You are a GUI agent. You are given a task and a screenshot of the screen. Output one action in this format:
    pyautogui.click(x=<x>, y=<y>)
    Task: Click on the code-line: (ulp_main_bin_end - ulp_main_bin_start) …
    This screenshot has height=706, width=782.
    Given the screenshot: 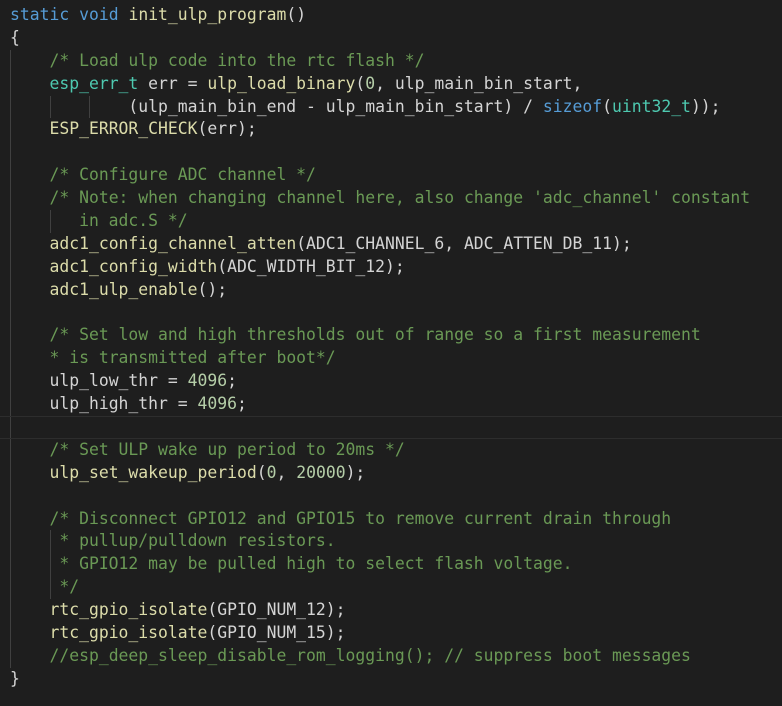 What is the action you would take?
    pyautogui.click(x=391, y=107)
    